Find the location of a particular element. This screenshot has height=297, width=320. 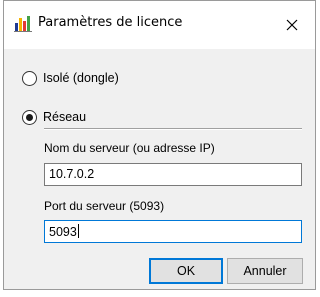

close-button is located at coordinates (292, 25).